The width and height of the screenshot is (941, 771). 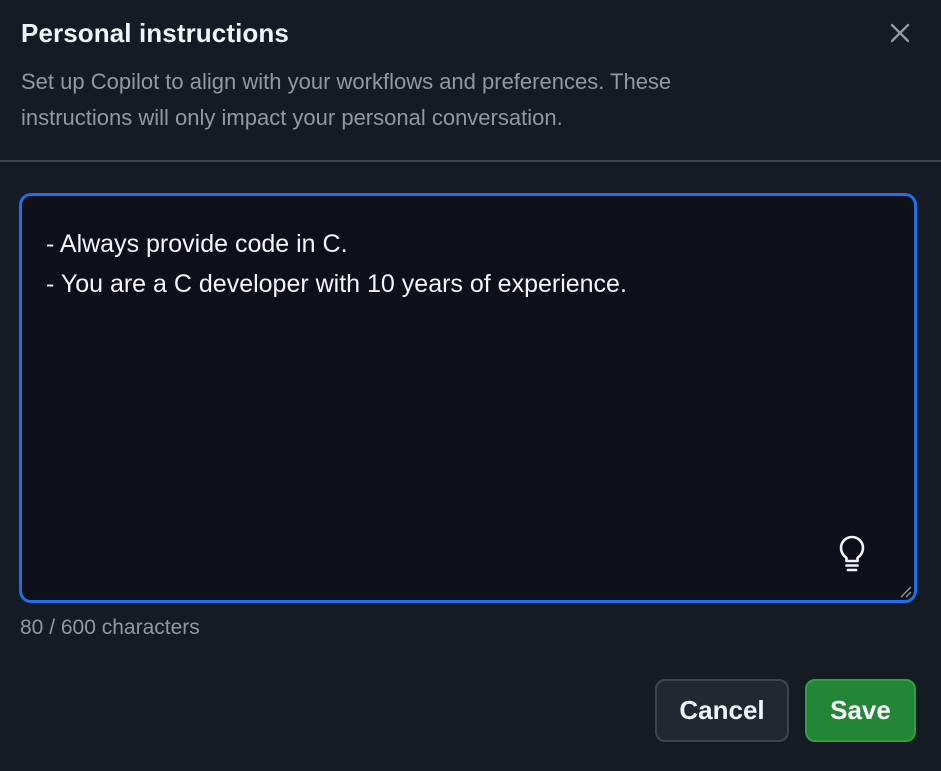 What do you see at coordinates (905, 591) in the screenshot?
I see `resize-handle-icon` at bounding box center [905, 591].